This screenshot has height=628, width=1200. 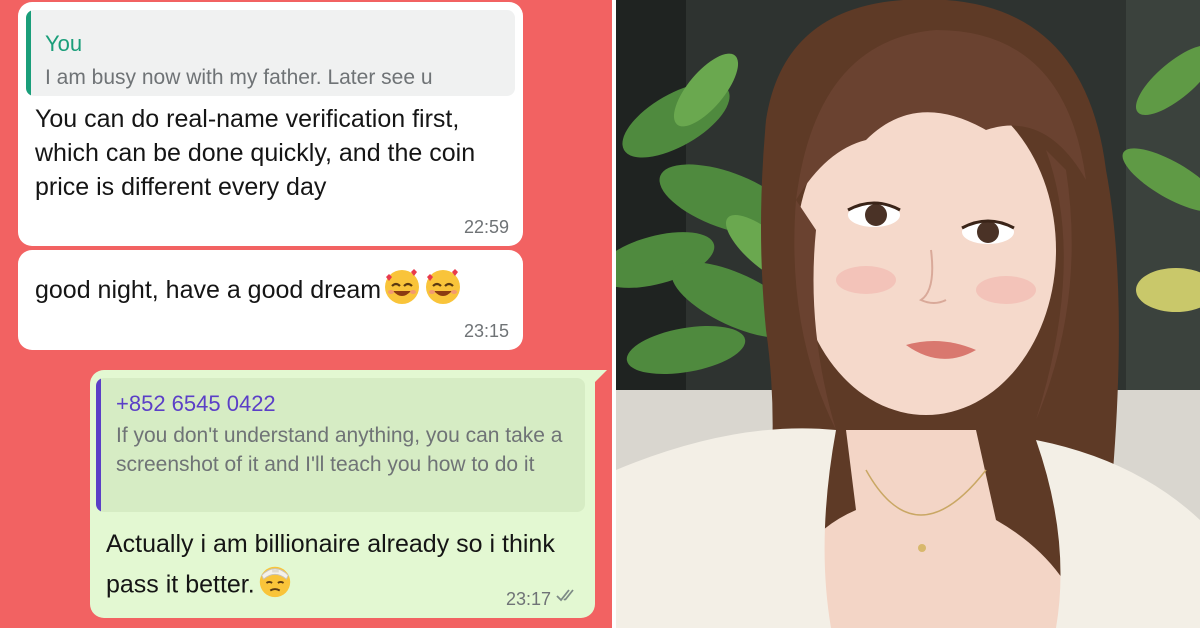 What do you see at coordinates (275, 586) in the screenshot?
I see `face-with-head-bandage-icon` at bounding box center [275, 586].